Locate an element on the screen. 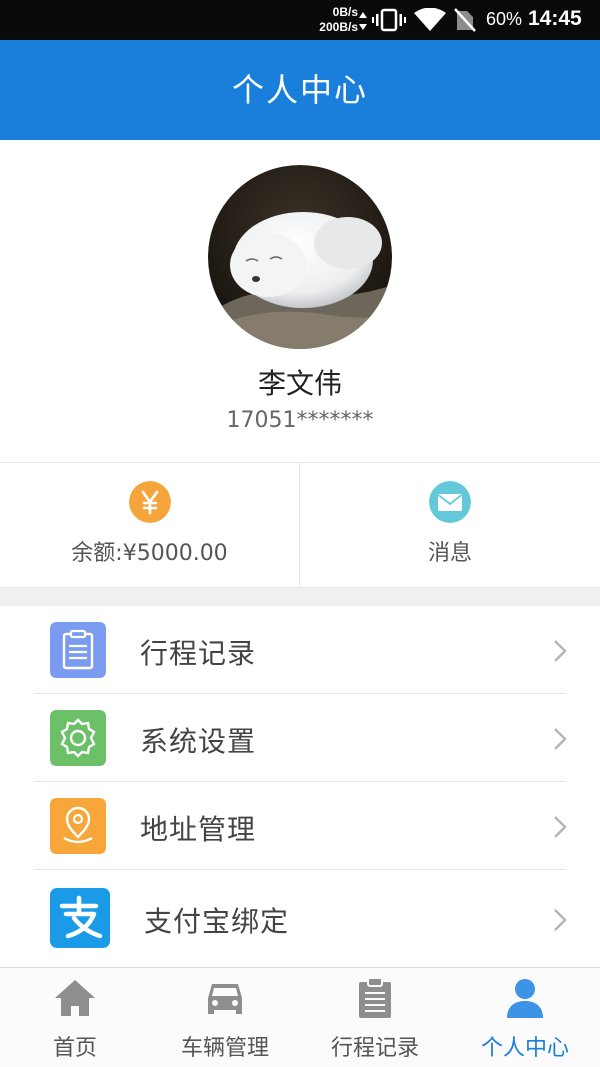 The height and width of the screenshot is (1067, 600). gear-icon is located at coordinates (78, 738).